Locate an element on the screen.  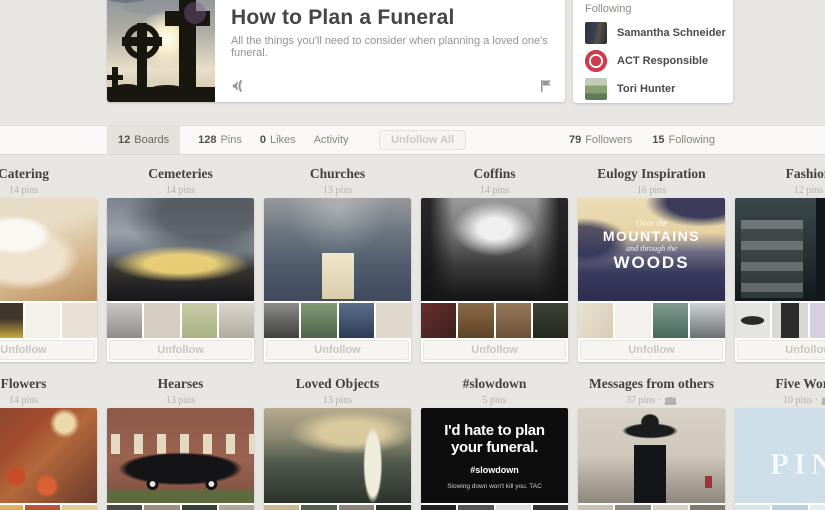
board-title: Hearses is located at coordinates (180, 384).